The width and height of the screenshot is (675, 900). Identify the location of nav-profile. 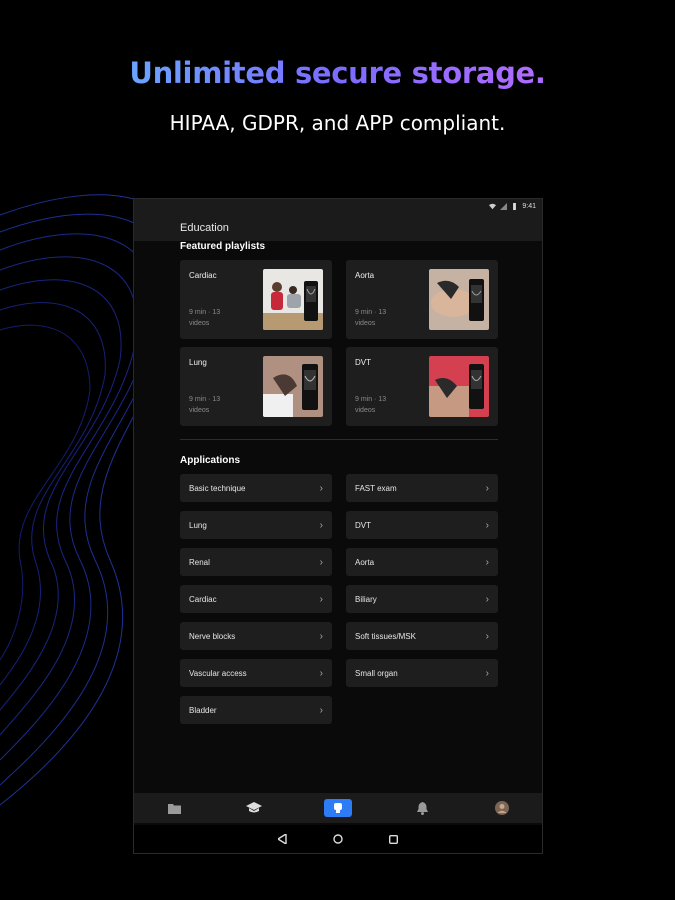
(502, 808).